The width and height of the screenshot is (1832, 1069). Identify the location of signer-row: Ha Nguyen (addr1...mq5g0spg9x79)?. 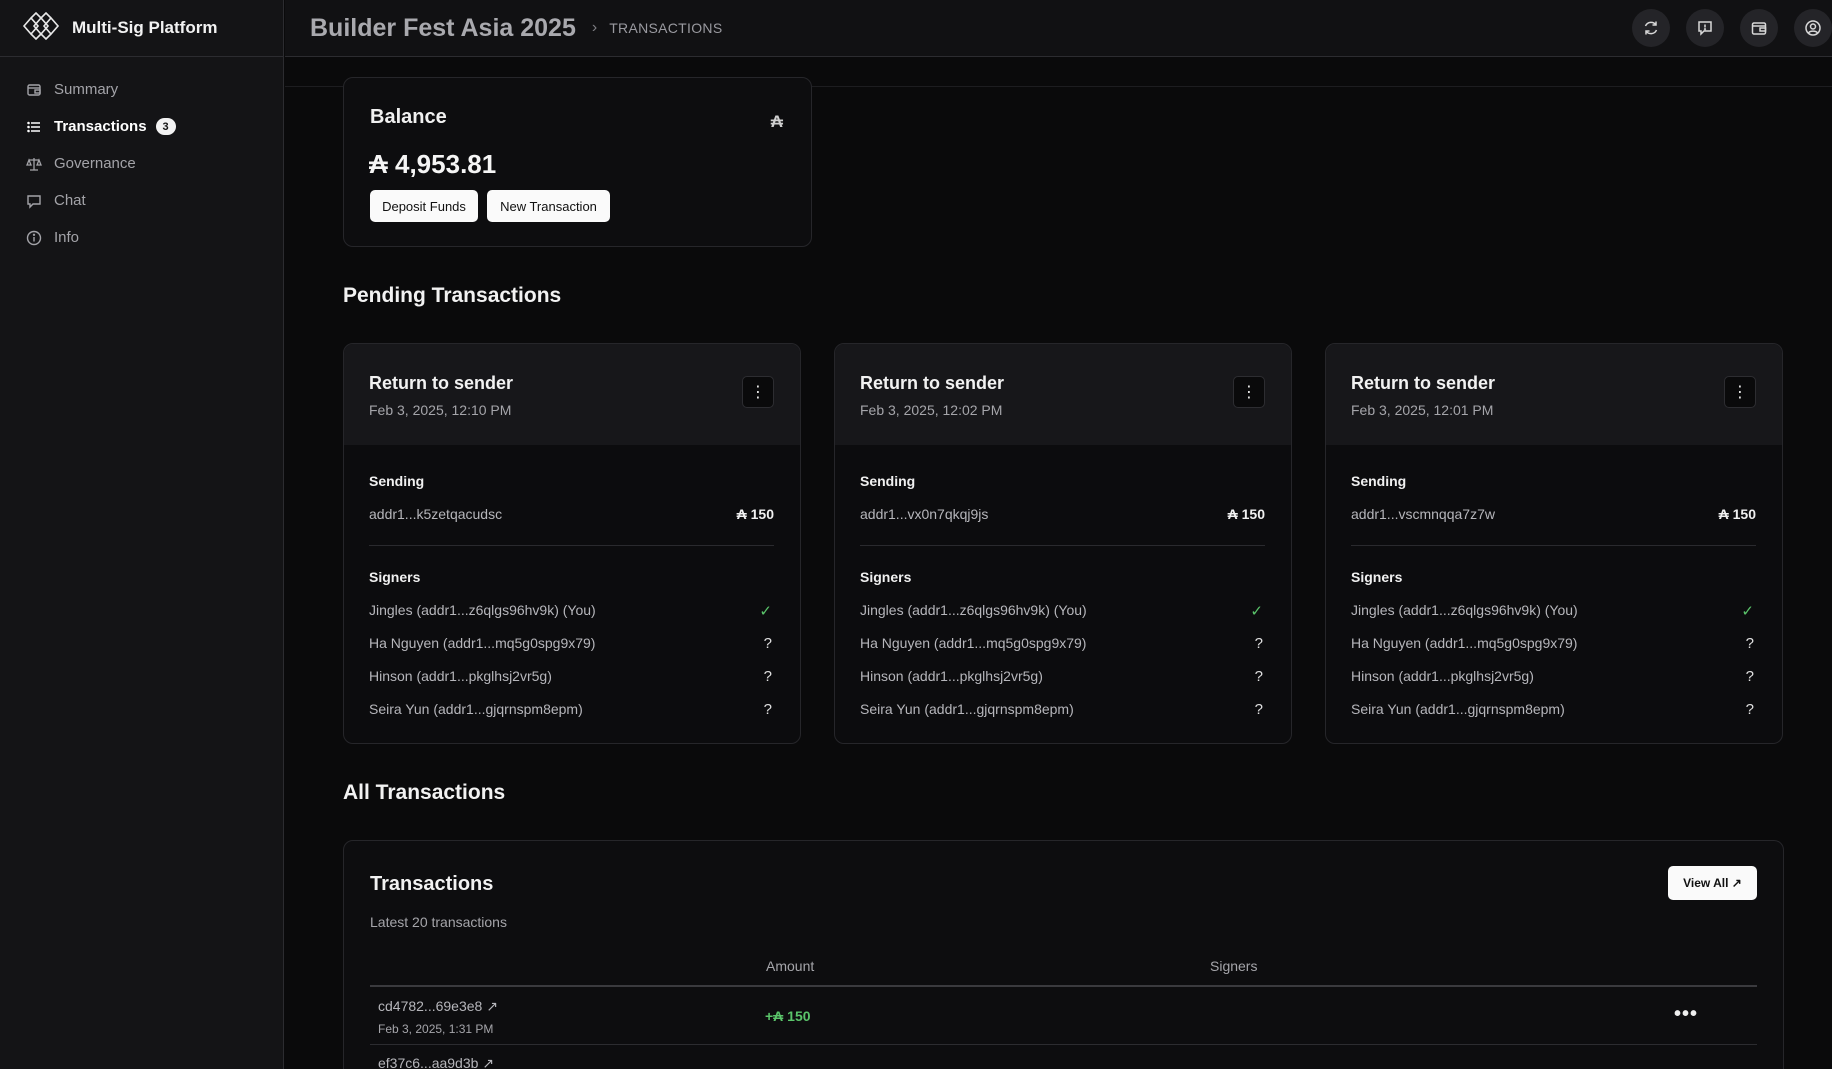
(1062, 645).